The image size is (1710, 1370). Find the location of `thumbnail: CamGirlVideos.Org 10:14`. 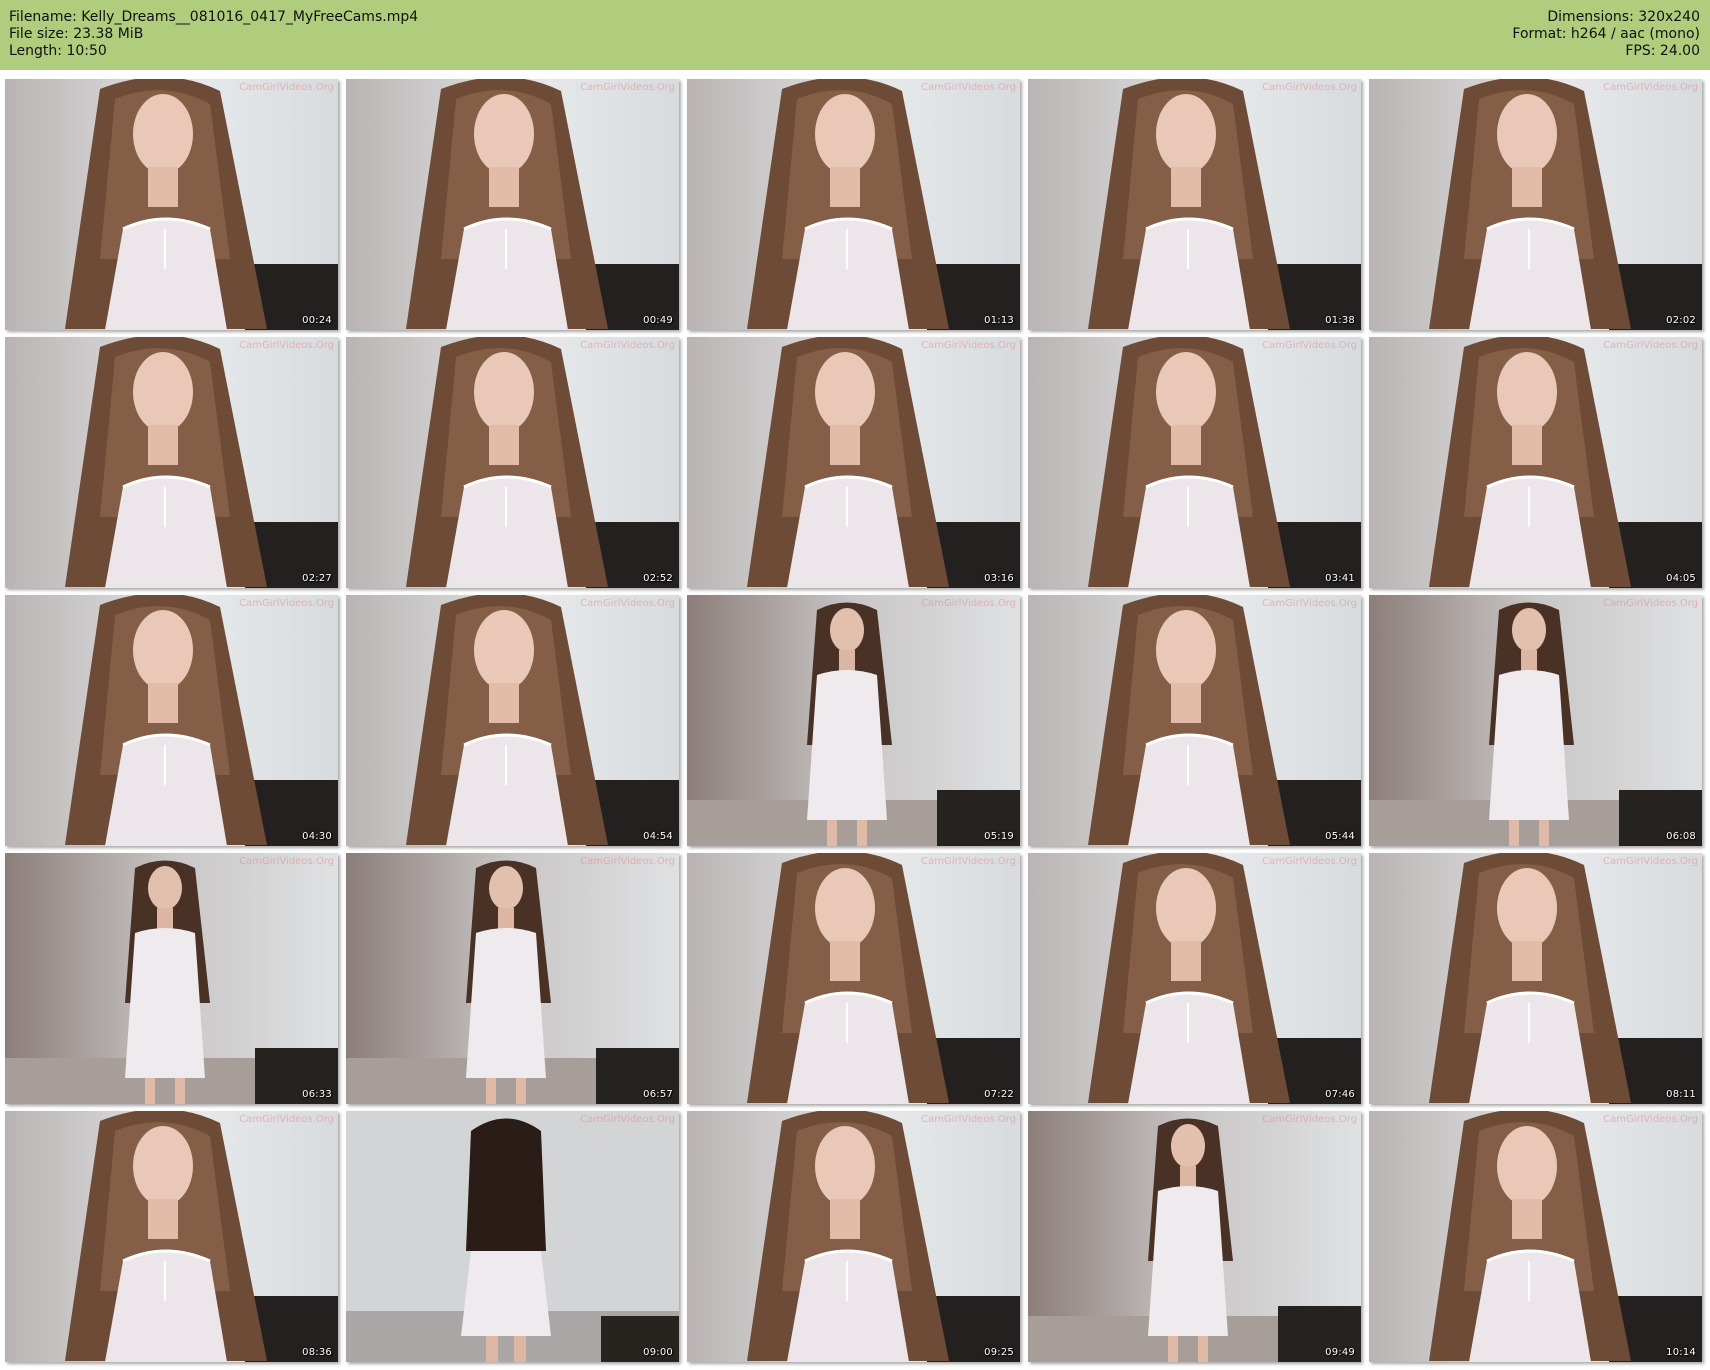

thumbnail: CamGirlVideos.Org 10:14 is located at coordinates (1535, 1236).